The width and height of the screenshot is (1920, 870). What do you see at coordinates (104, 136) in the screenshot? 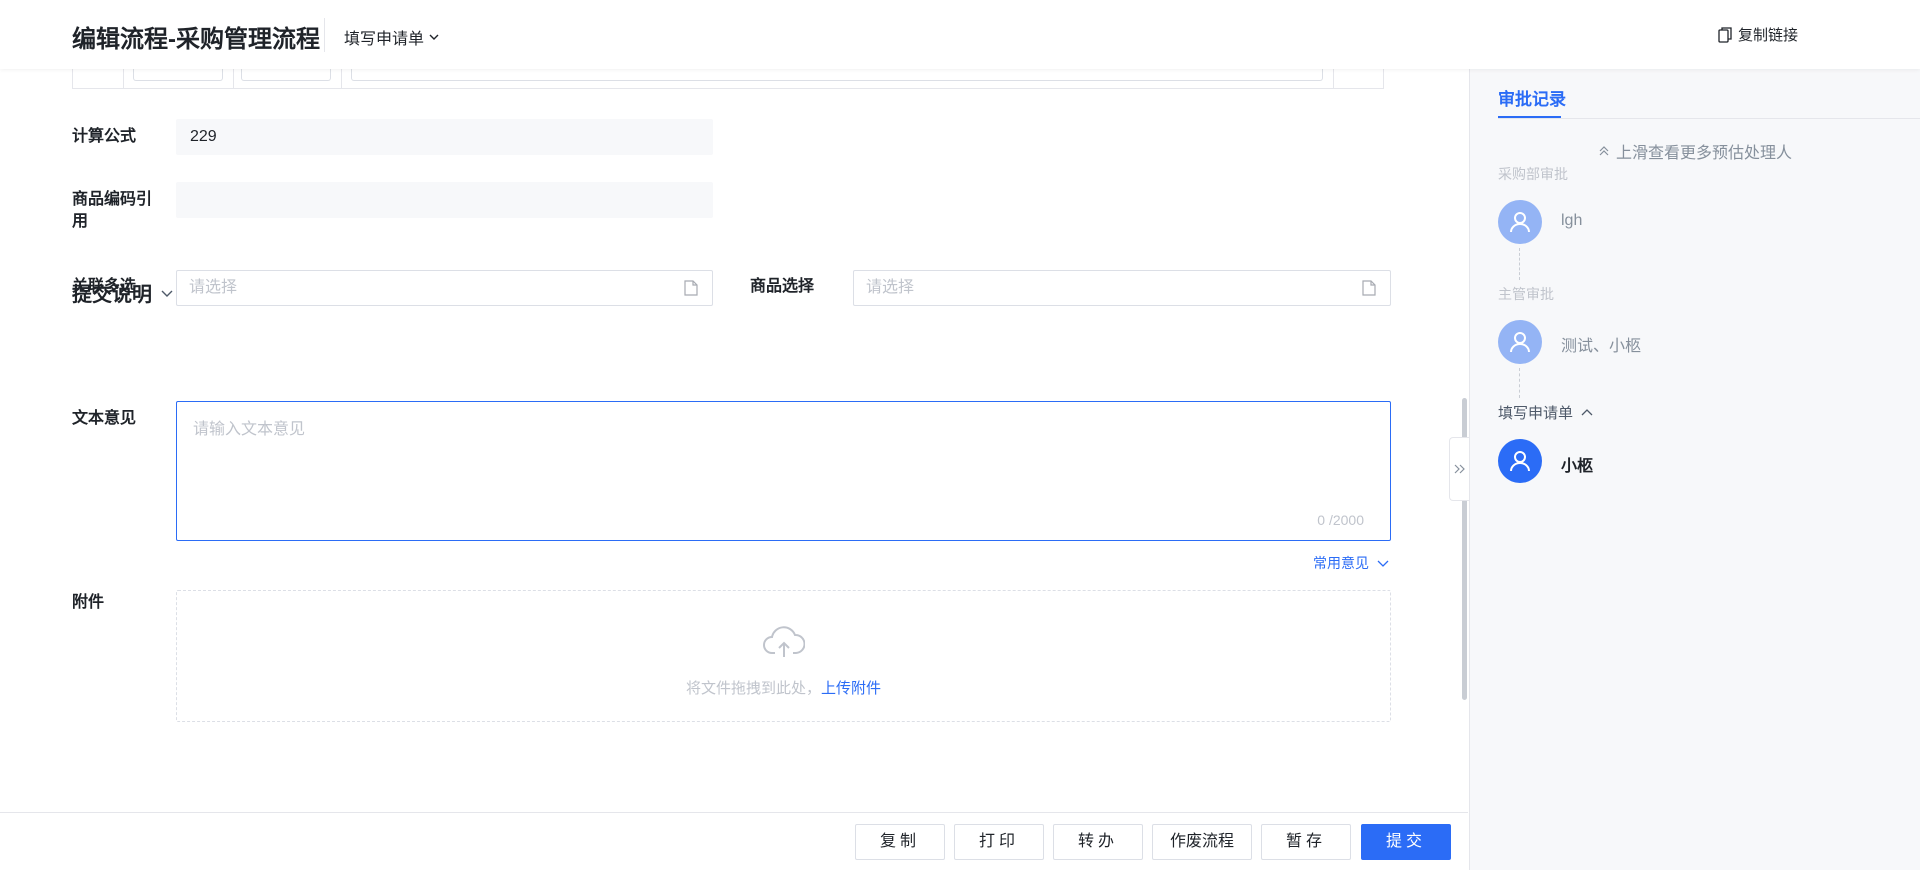
I see `formula-label: 计算公式` at bounding box center [104, 136].